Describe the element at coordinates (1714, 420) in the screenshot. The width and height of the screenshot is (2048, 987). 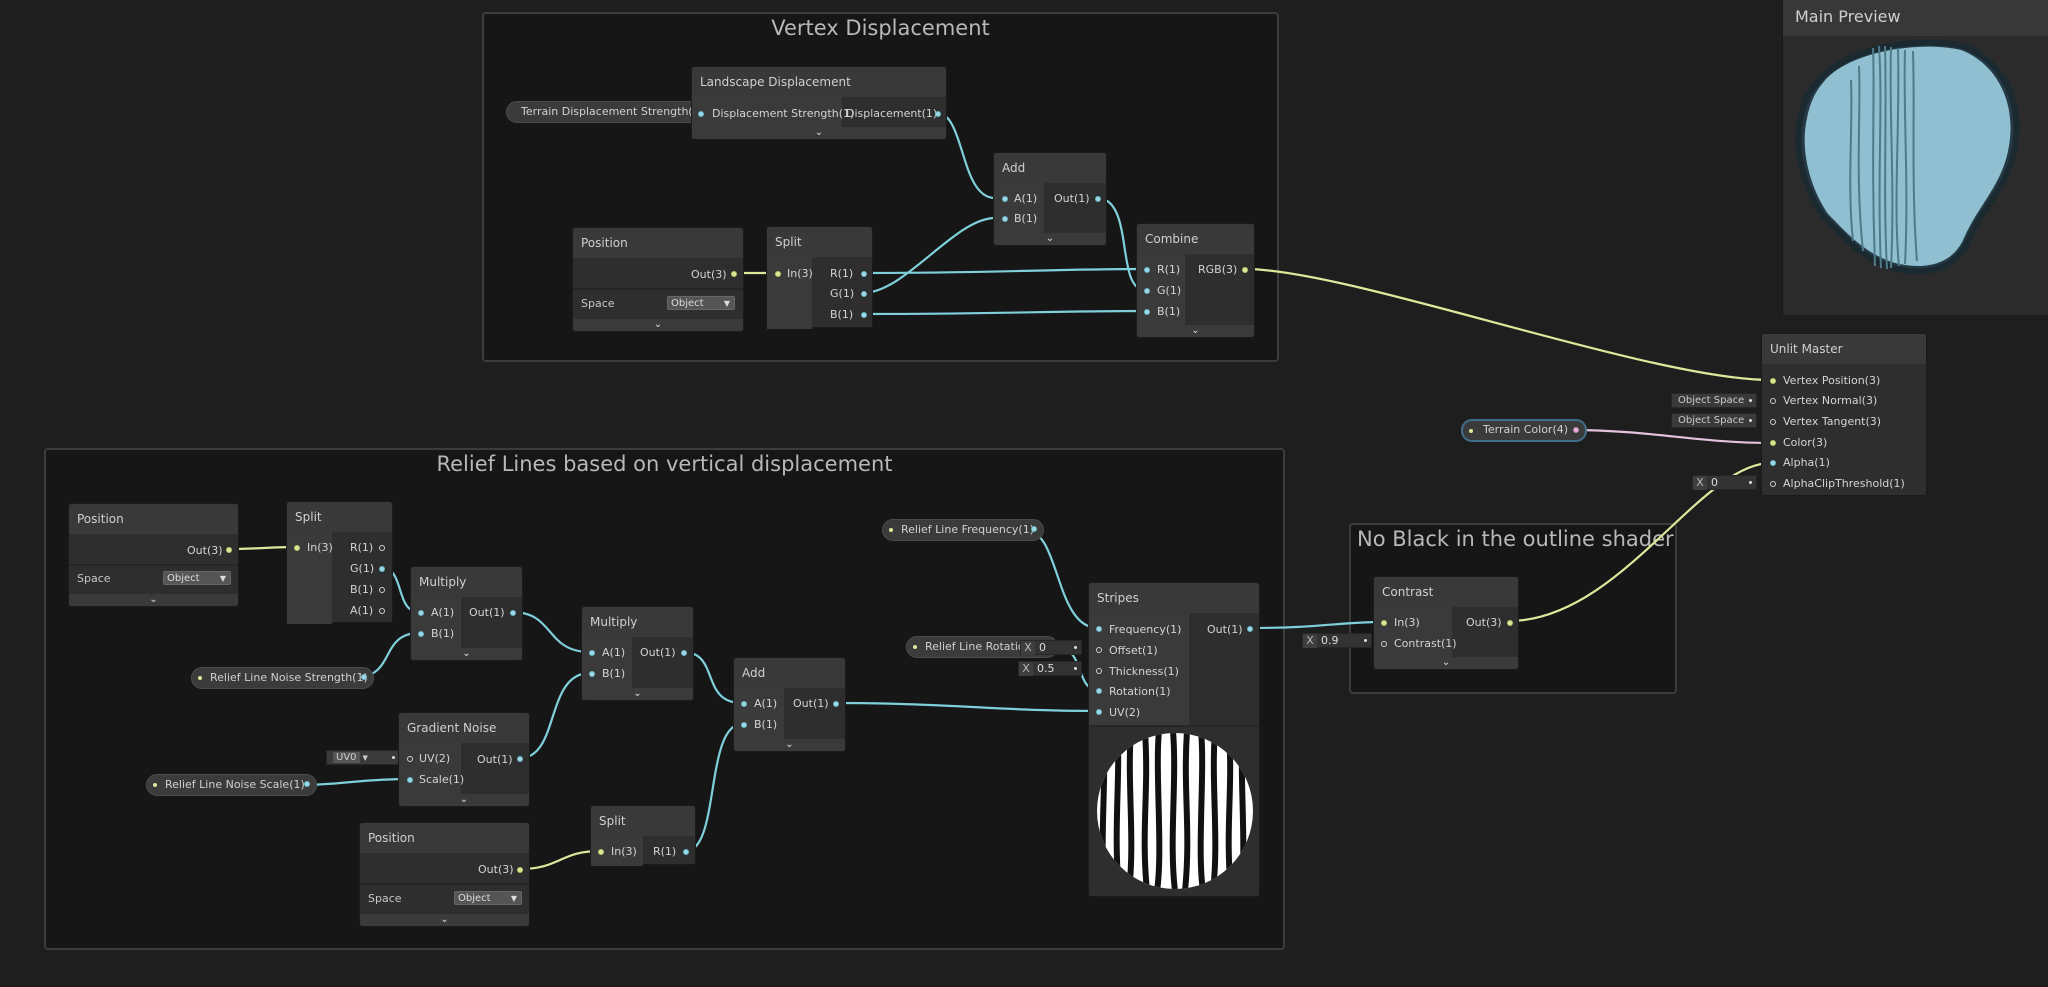
I see `vertex-tangent-space-field: Object Space` at that location.